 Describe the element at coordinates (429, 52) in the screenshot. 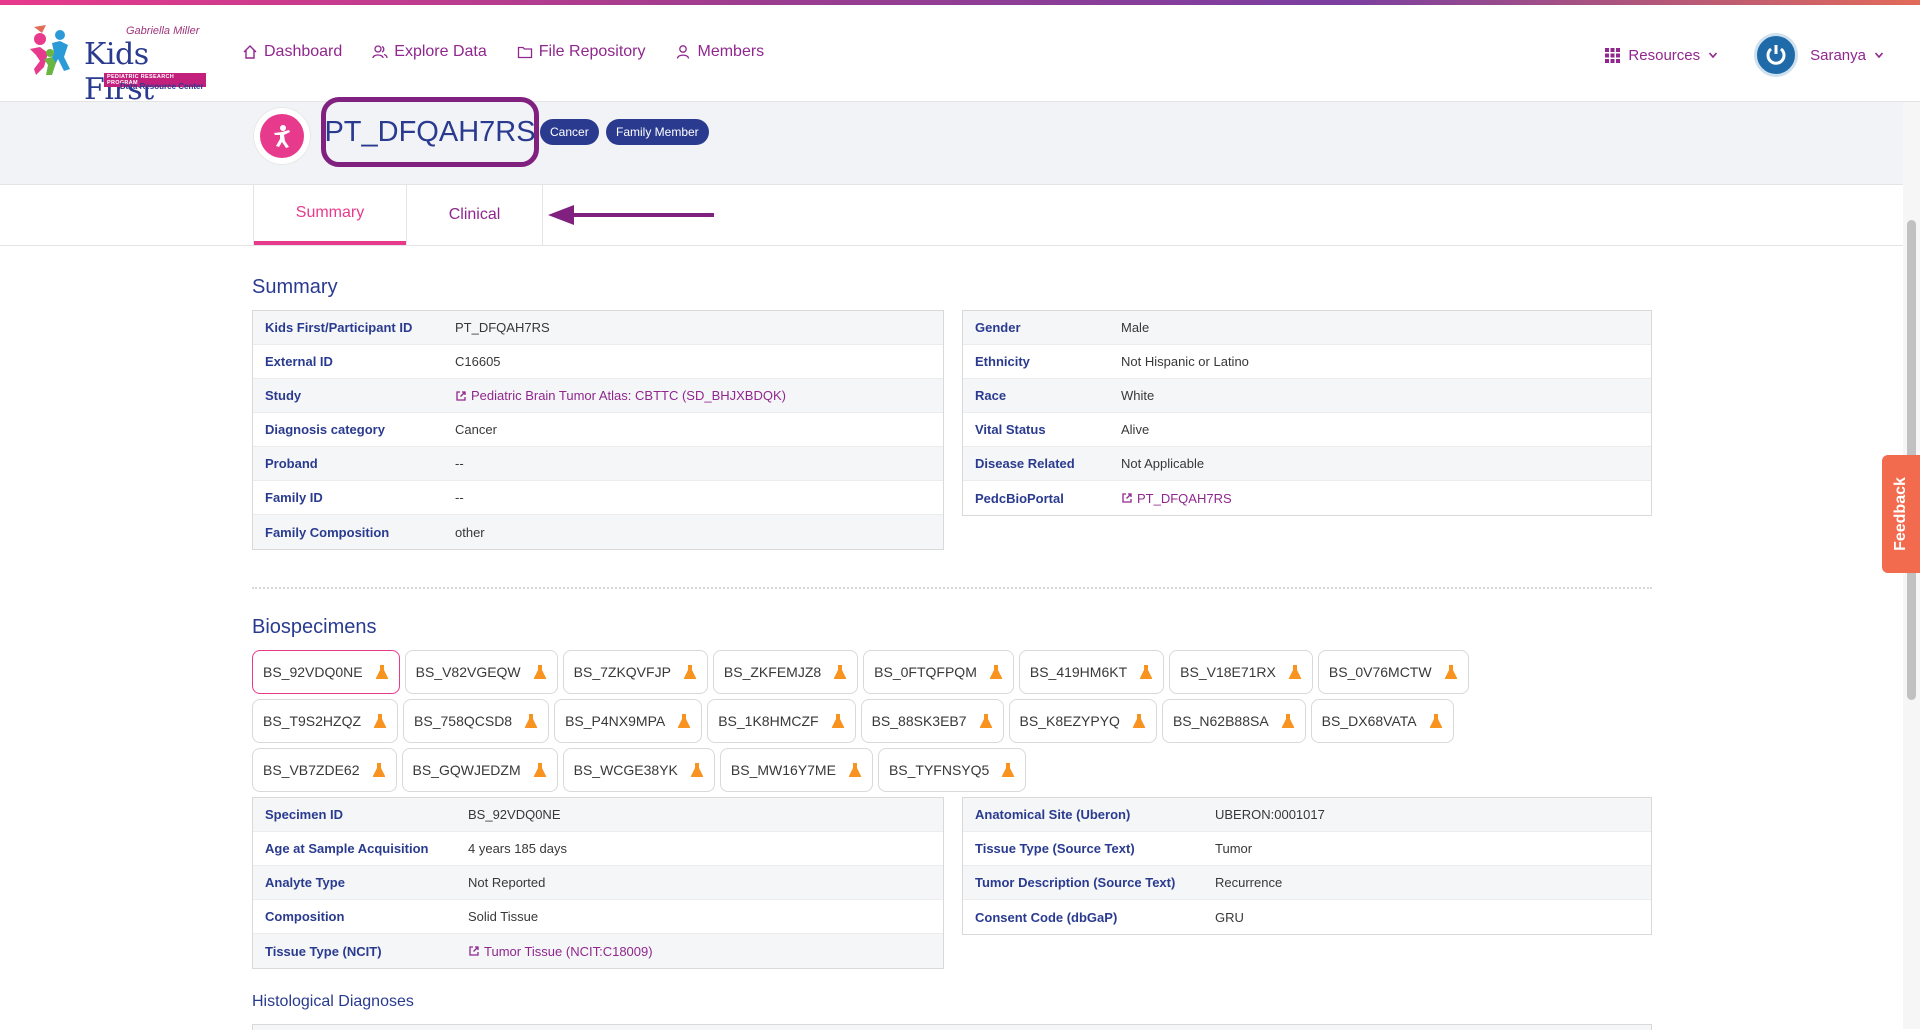

I see `nav-explore-data: Explore Data` at that location.